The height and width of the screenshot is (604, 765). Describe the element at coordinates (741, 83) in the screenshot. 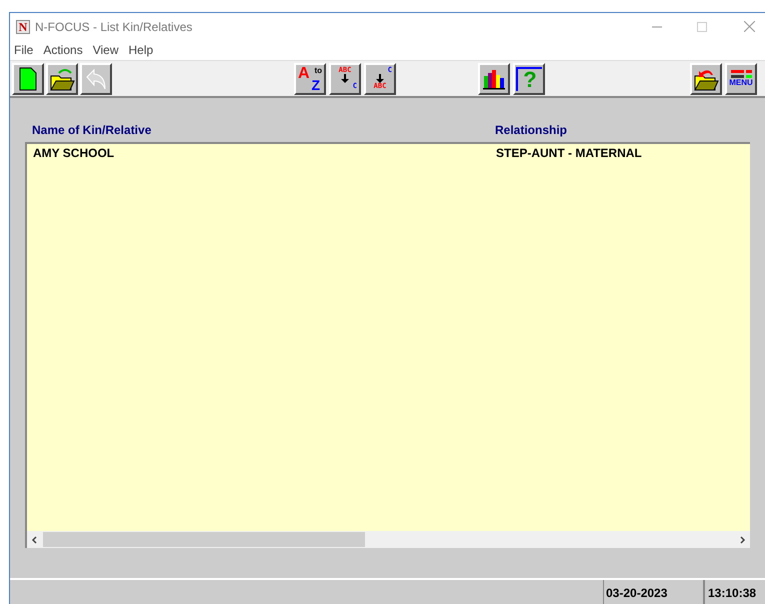

I see `icon-letters: MENU` at that location.